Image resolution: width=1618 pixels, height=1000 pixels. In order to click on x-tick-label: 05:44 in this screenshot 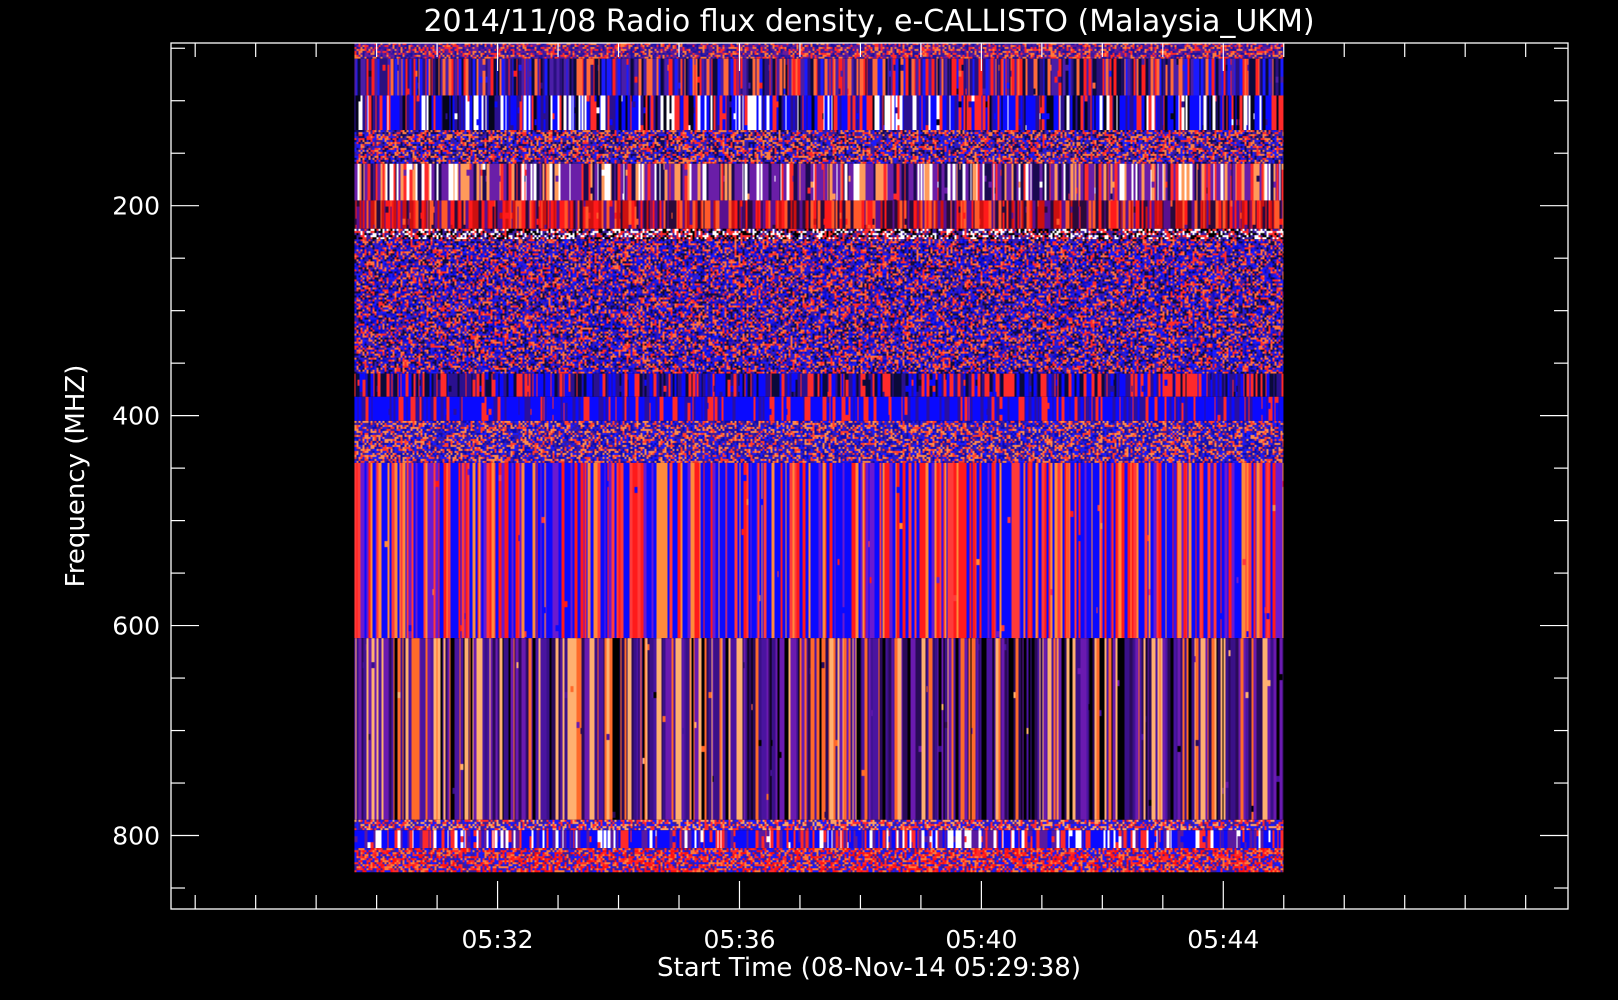, I will do `click(1223, 939)`.